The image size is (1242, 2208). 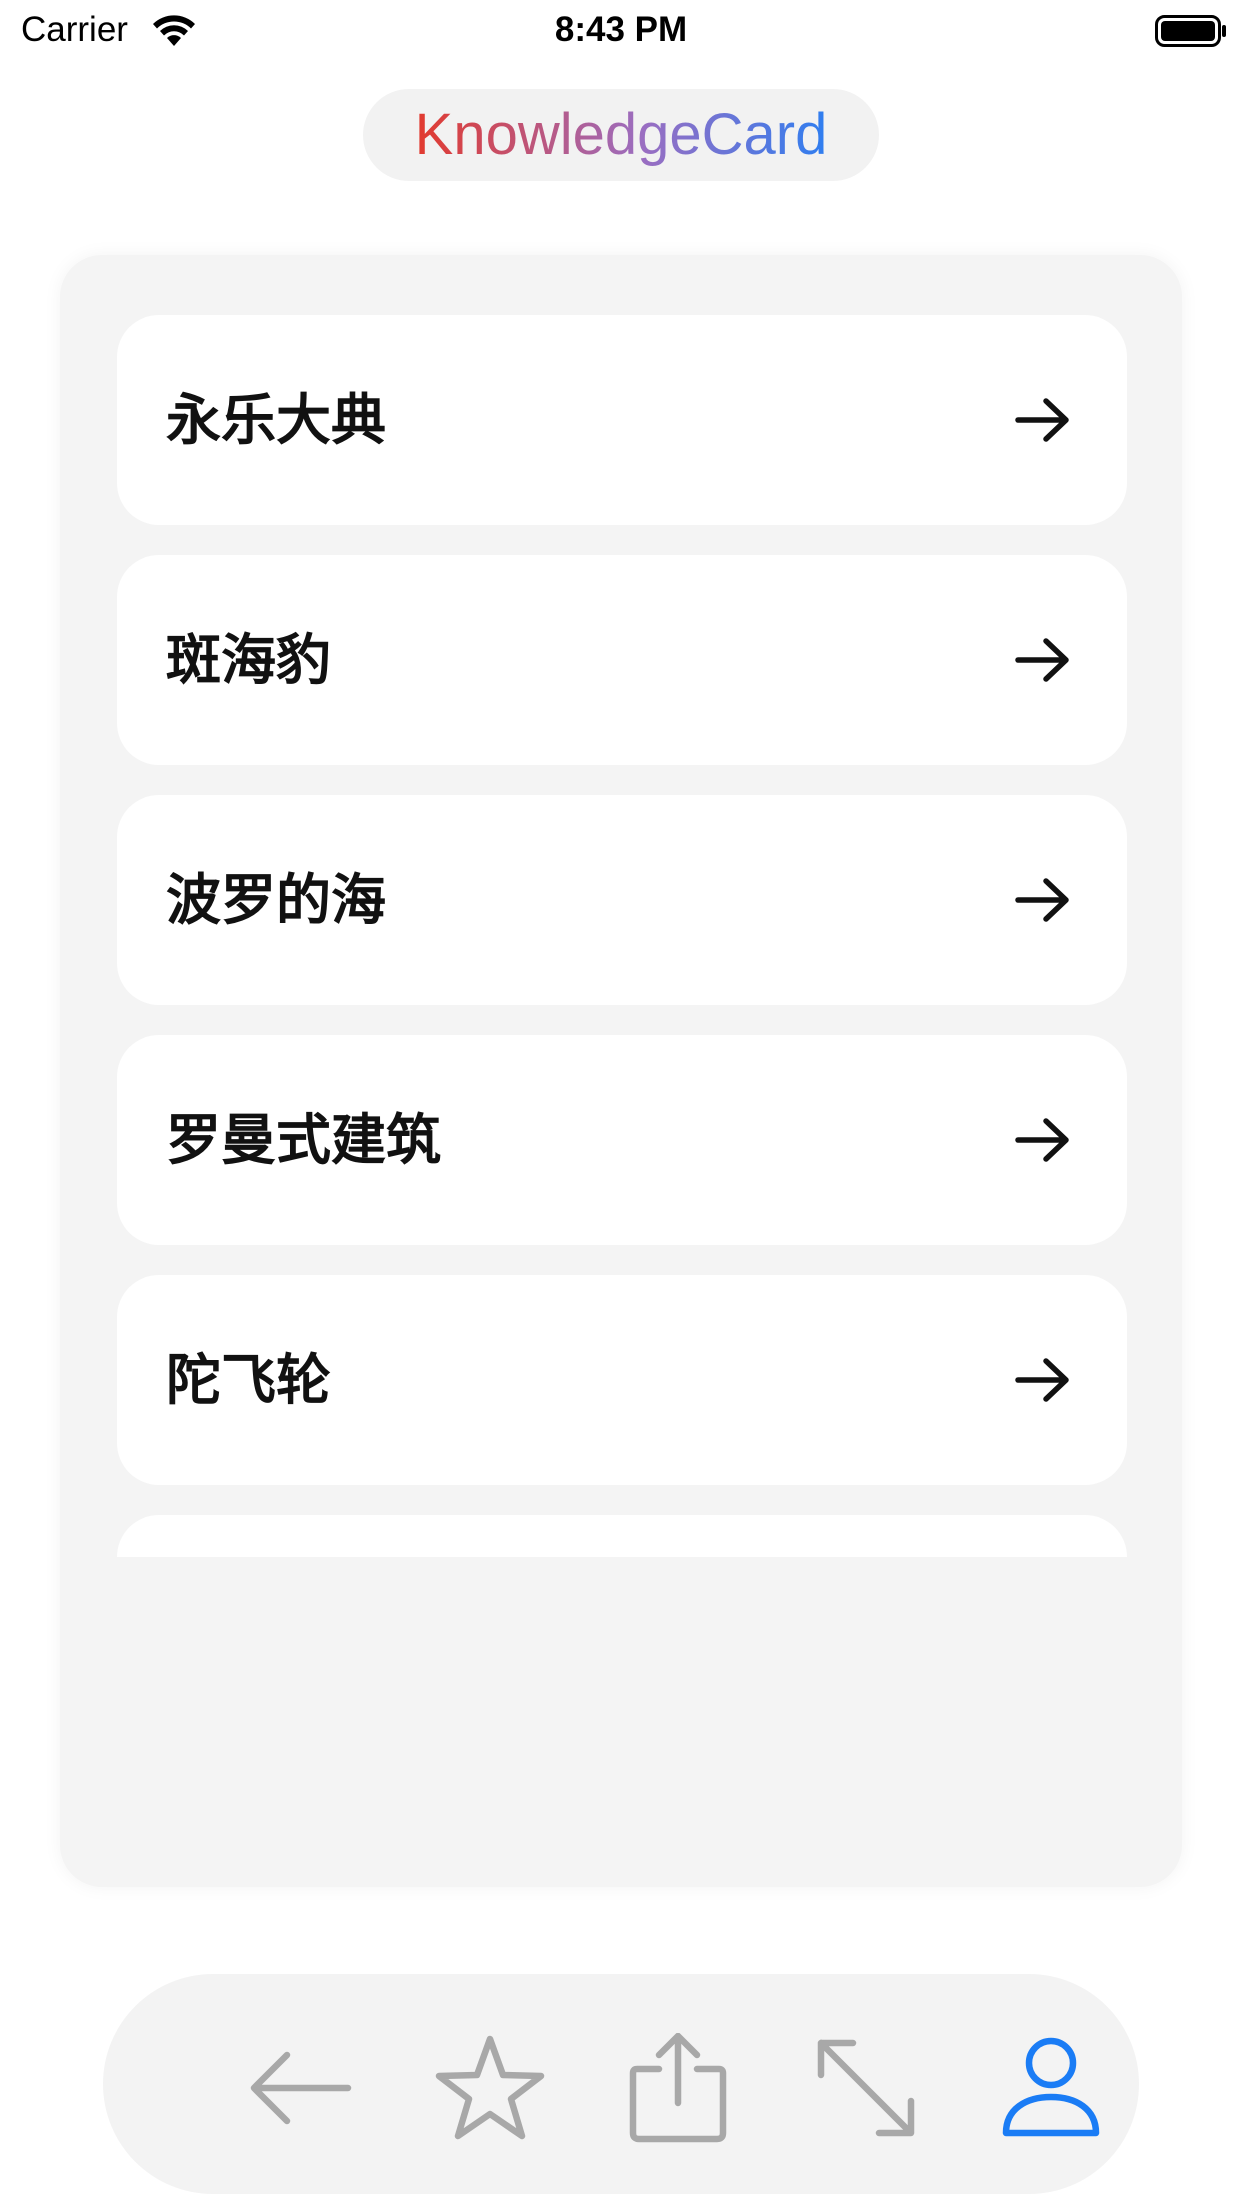 What do you see at coordinates (249, 660) in the screenshot?
I see `card-label: 斑海豹` at bounding box center [249, 660].